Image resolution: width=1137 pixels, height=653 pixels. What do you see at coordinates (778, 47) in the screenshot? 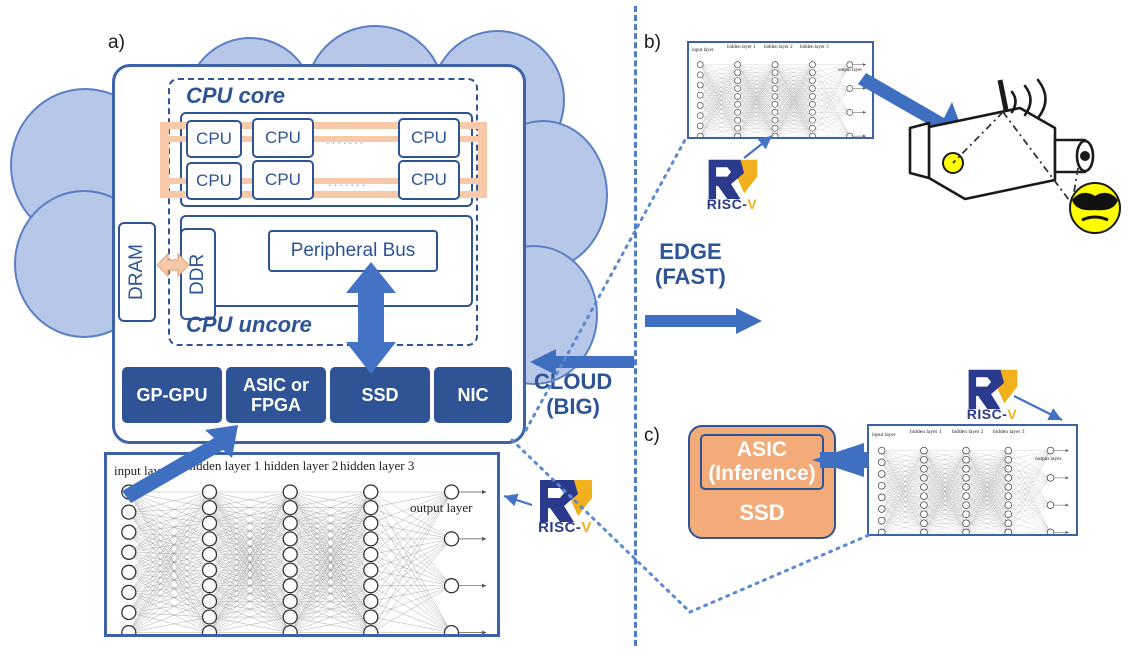
I see `panel-b-nn-hidden2-label: hidden layer 2` at bounding box center [778, 47].